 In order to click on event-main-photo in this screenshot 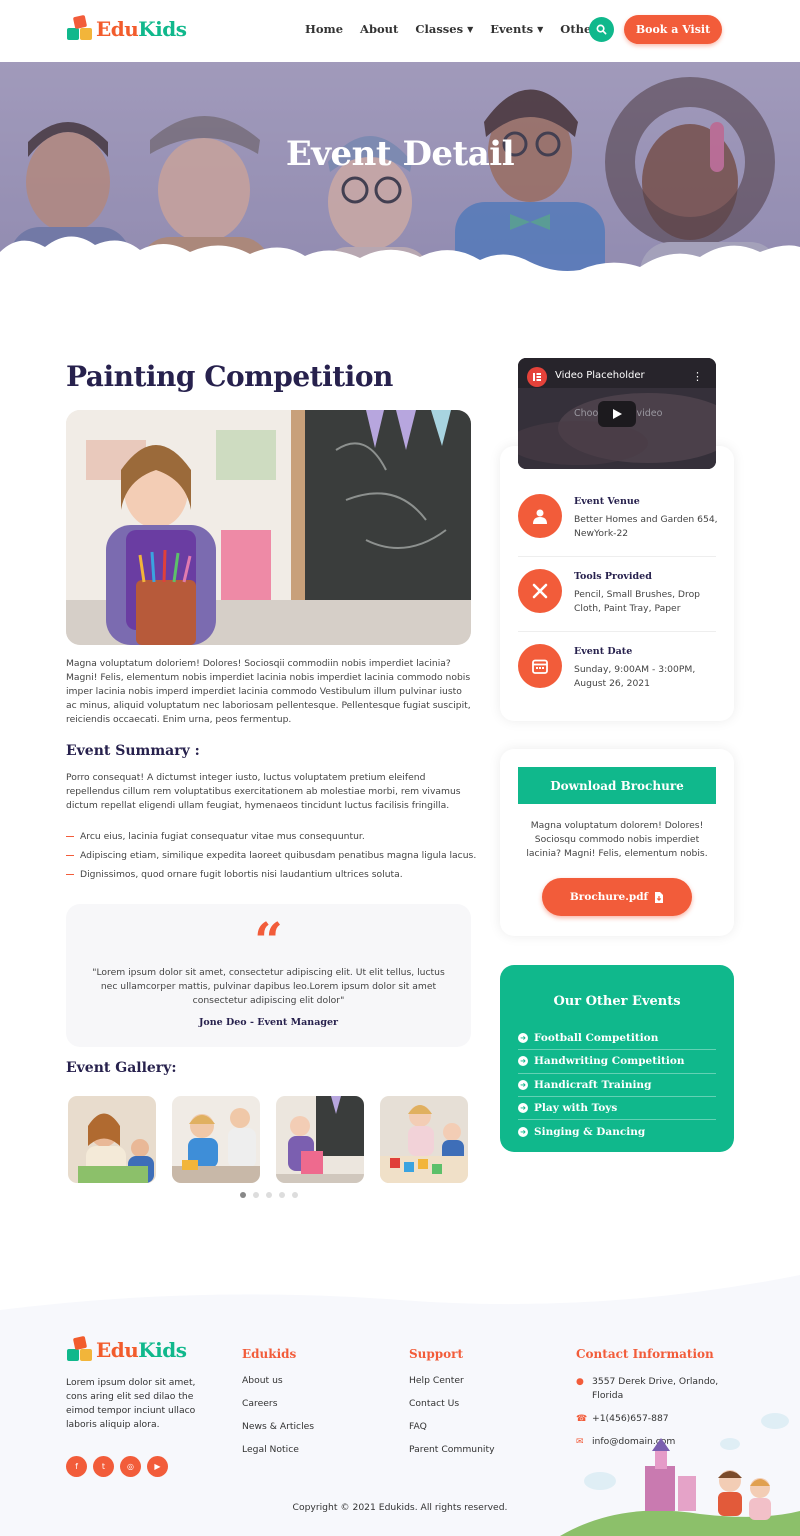, I will do `click(268, 527)`.